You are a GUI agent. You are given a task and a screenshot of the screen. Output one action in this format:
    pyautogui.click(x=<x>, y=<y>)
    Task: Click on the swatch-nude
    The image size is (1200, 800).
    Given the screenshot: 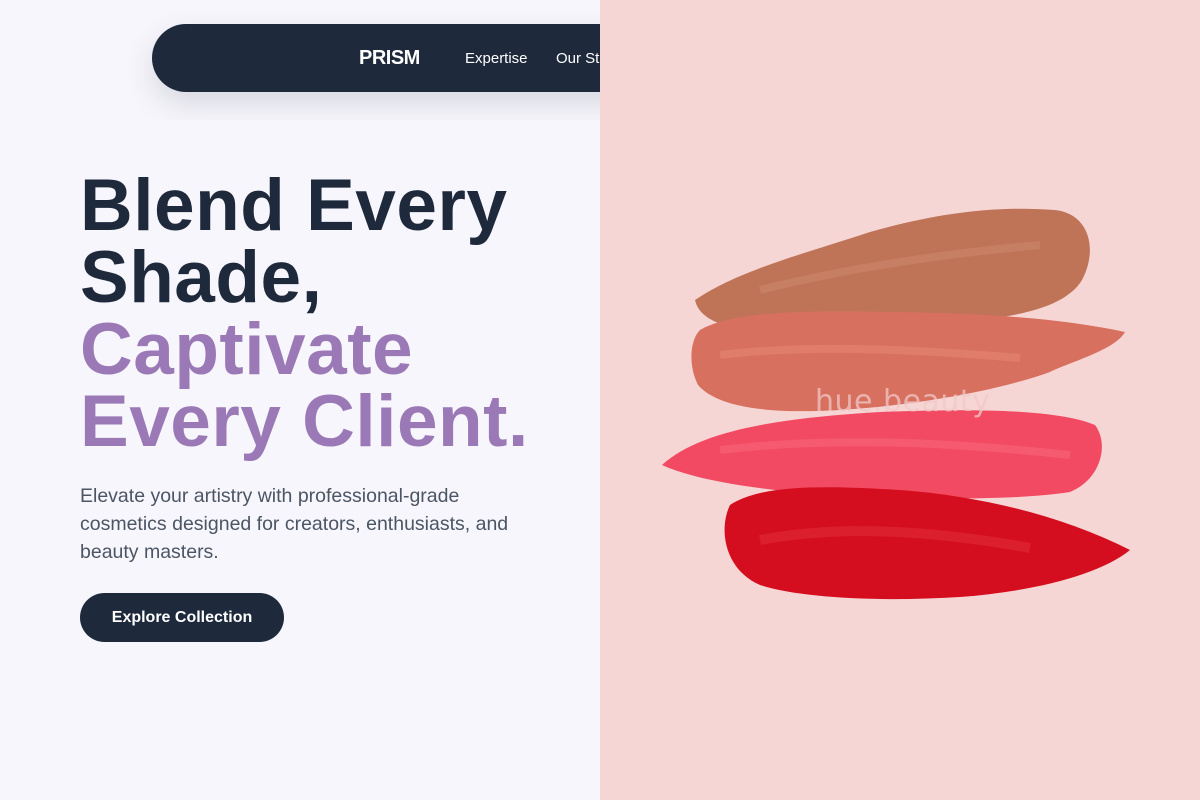 What is the action you would take?
    pyautogui.click(x=892, y=269)
    